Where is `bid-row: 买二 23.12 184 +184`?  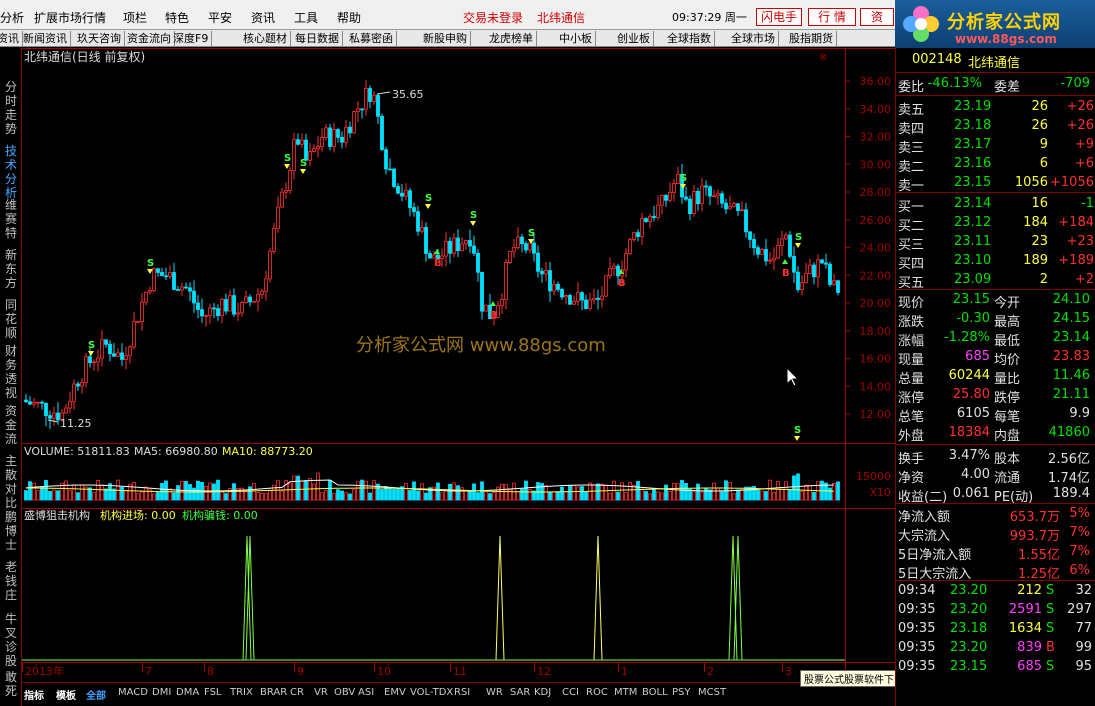
bid-row: 买二 23.12 184 +184 is located at coordinates (995, 224).